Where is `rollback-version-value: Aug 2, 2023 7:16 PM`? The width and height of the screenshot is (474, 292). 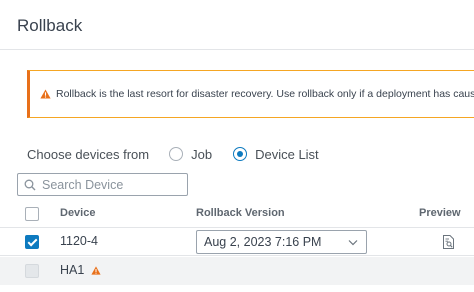
rollback-version-value: Aug 2, 2023 7:16 PM is located at coordinates (263, 242).